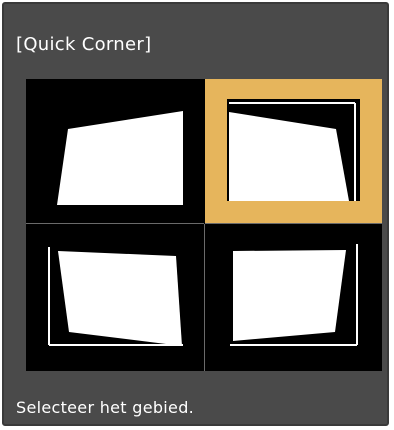 This screenshot has height=430, width=394. I want to click on keystone-bottom-right-icon, so click(294, 295).